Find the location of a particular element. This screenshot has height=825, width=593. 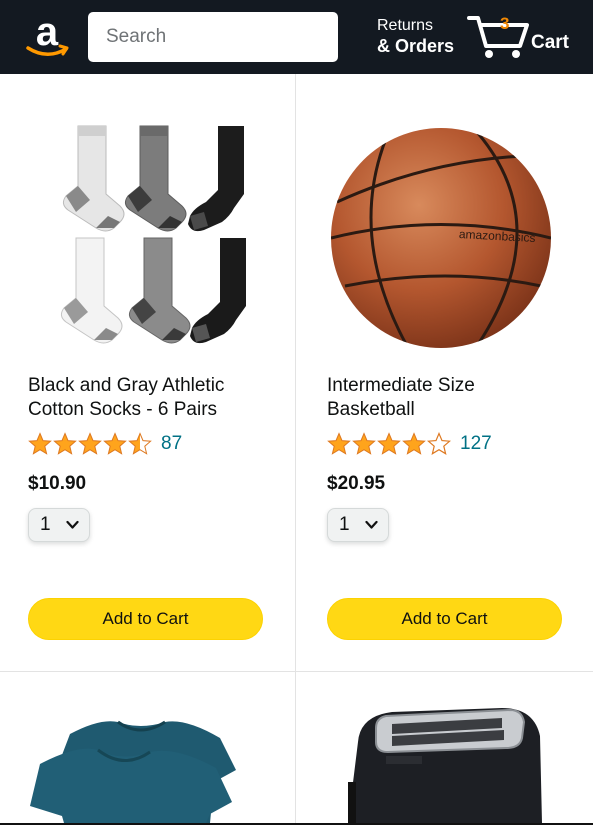

cart-button: 3 Cart is located at coordinates (522, 37).